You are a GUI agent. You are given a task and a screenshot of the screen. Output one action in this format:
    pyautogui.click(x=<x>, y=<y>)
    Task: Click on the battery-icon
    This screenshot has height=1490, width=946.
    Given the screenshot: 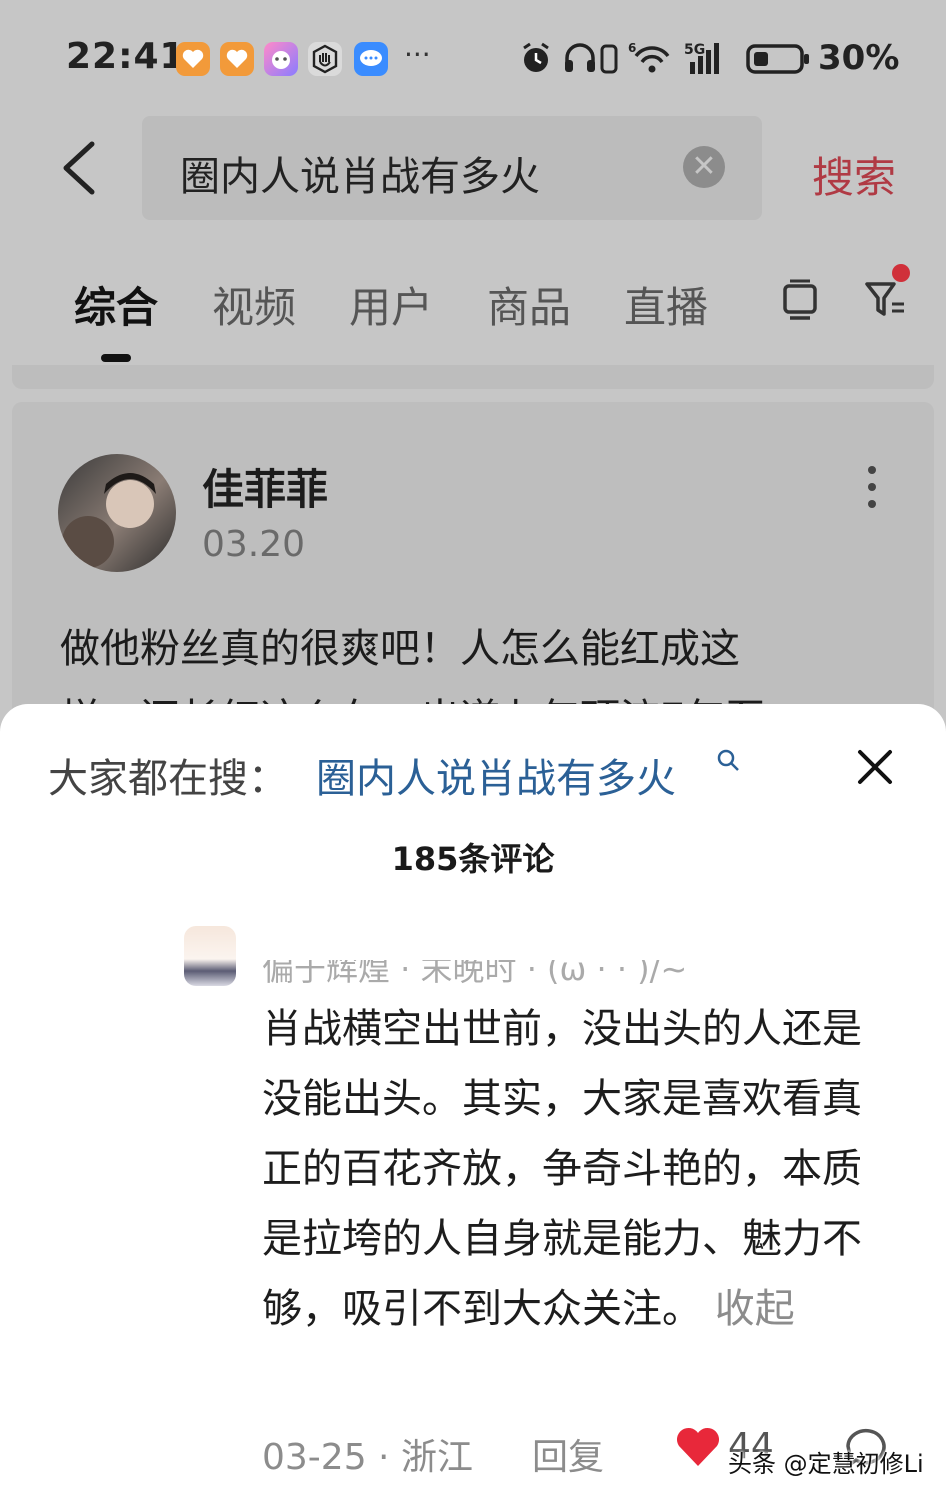 What is the action you would take?
    pyautogui.click(x=779, y=62)
    